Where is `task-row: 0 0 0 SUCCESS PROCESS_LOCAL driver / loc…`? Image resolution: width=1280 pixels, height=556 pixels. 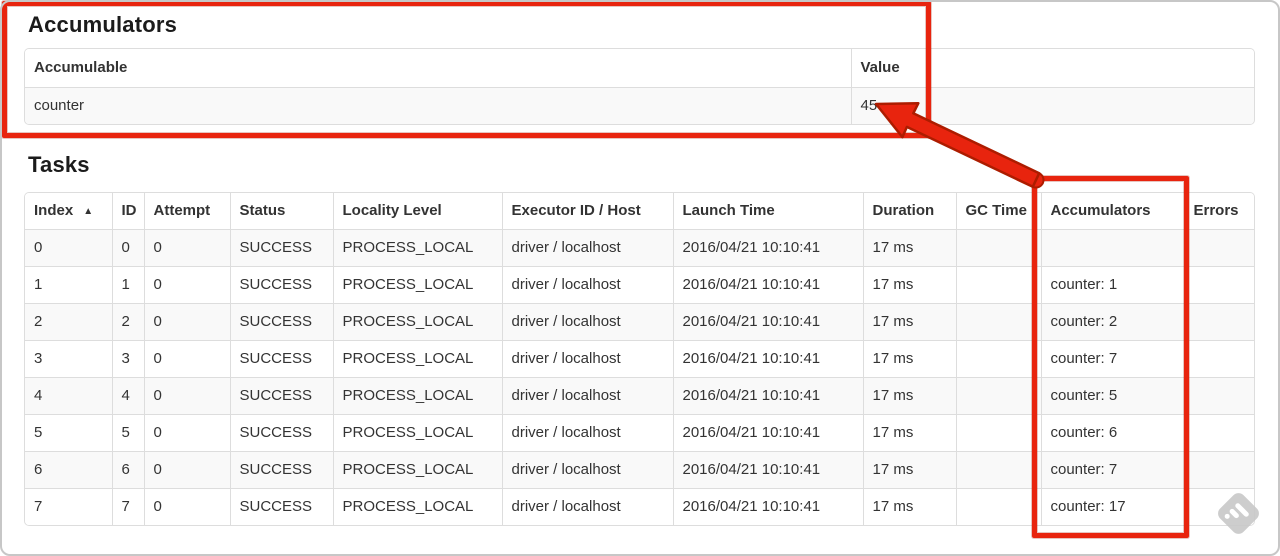 task-row: 0 0 0 SUCCESS PROCESS_LOCAL driver / loc… is located at coordinates (639, 248).